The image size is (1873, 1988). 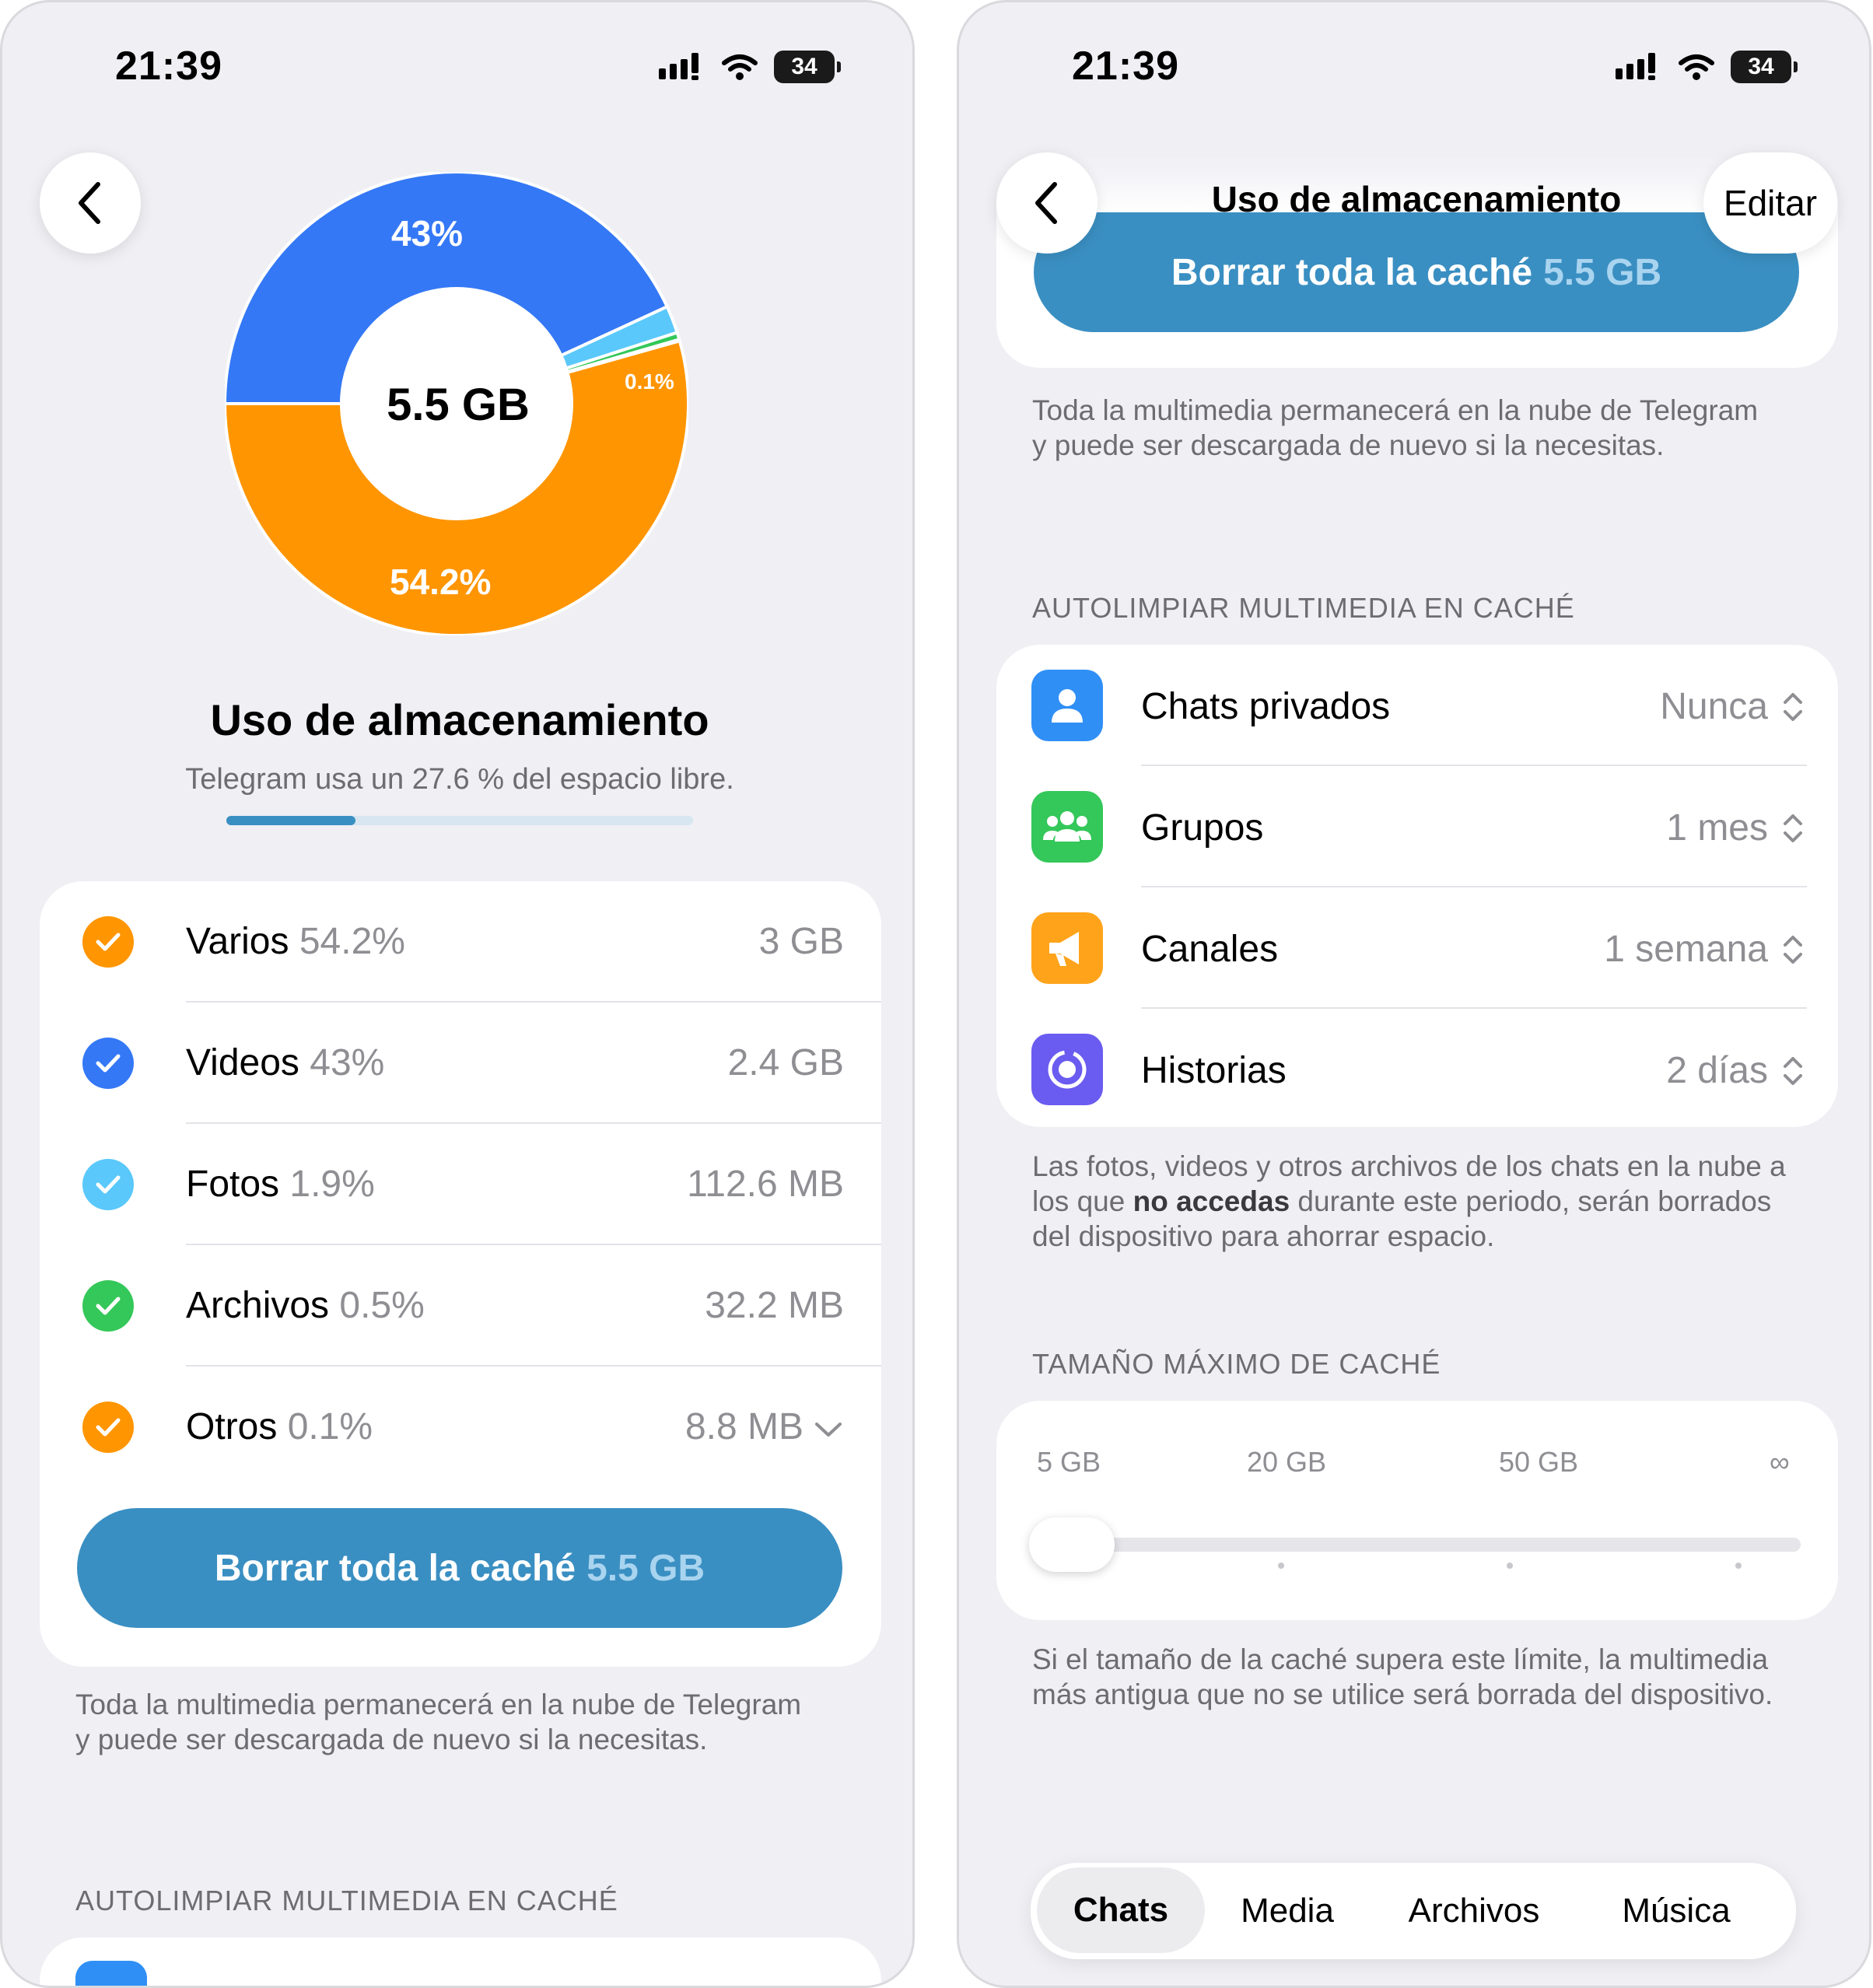 I want to click on slider-thumb, so click(x=1072, y=1545).